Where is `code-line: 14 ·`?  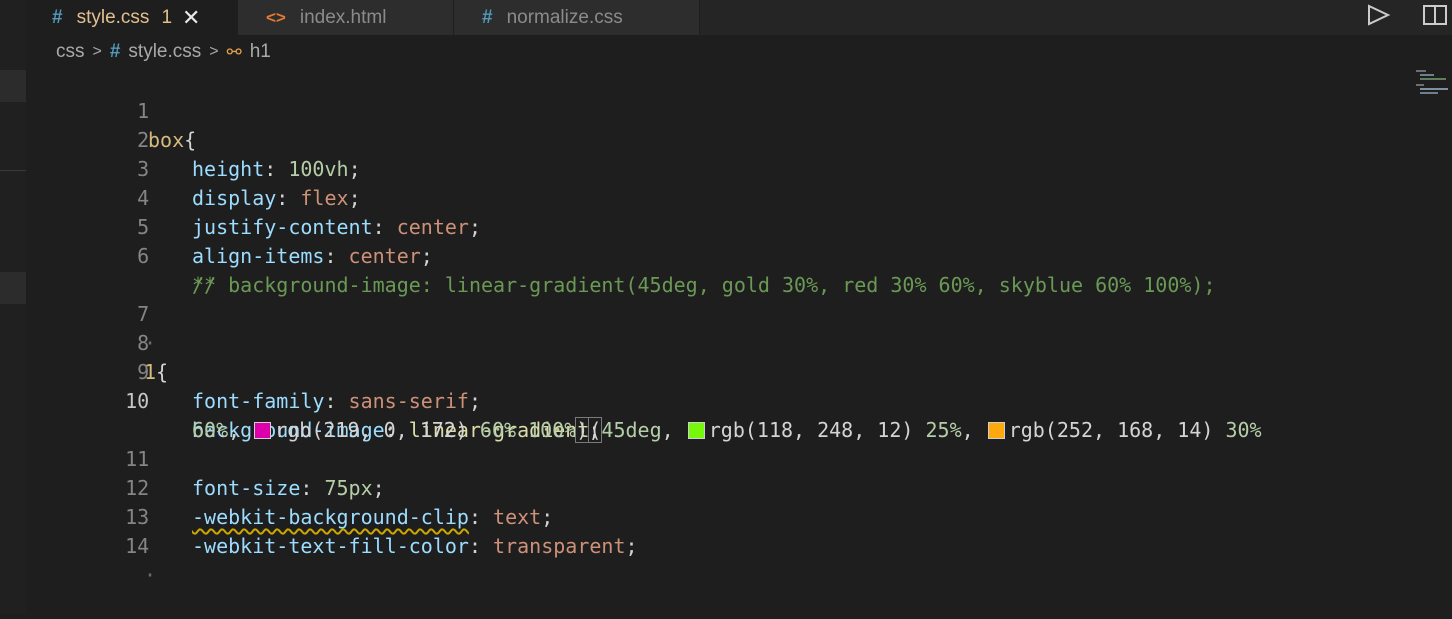 code-line: 14 · is located at coordinates (91, 545).